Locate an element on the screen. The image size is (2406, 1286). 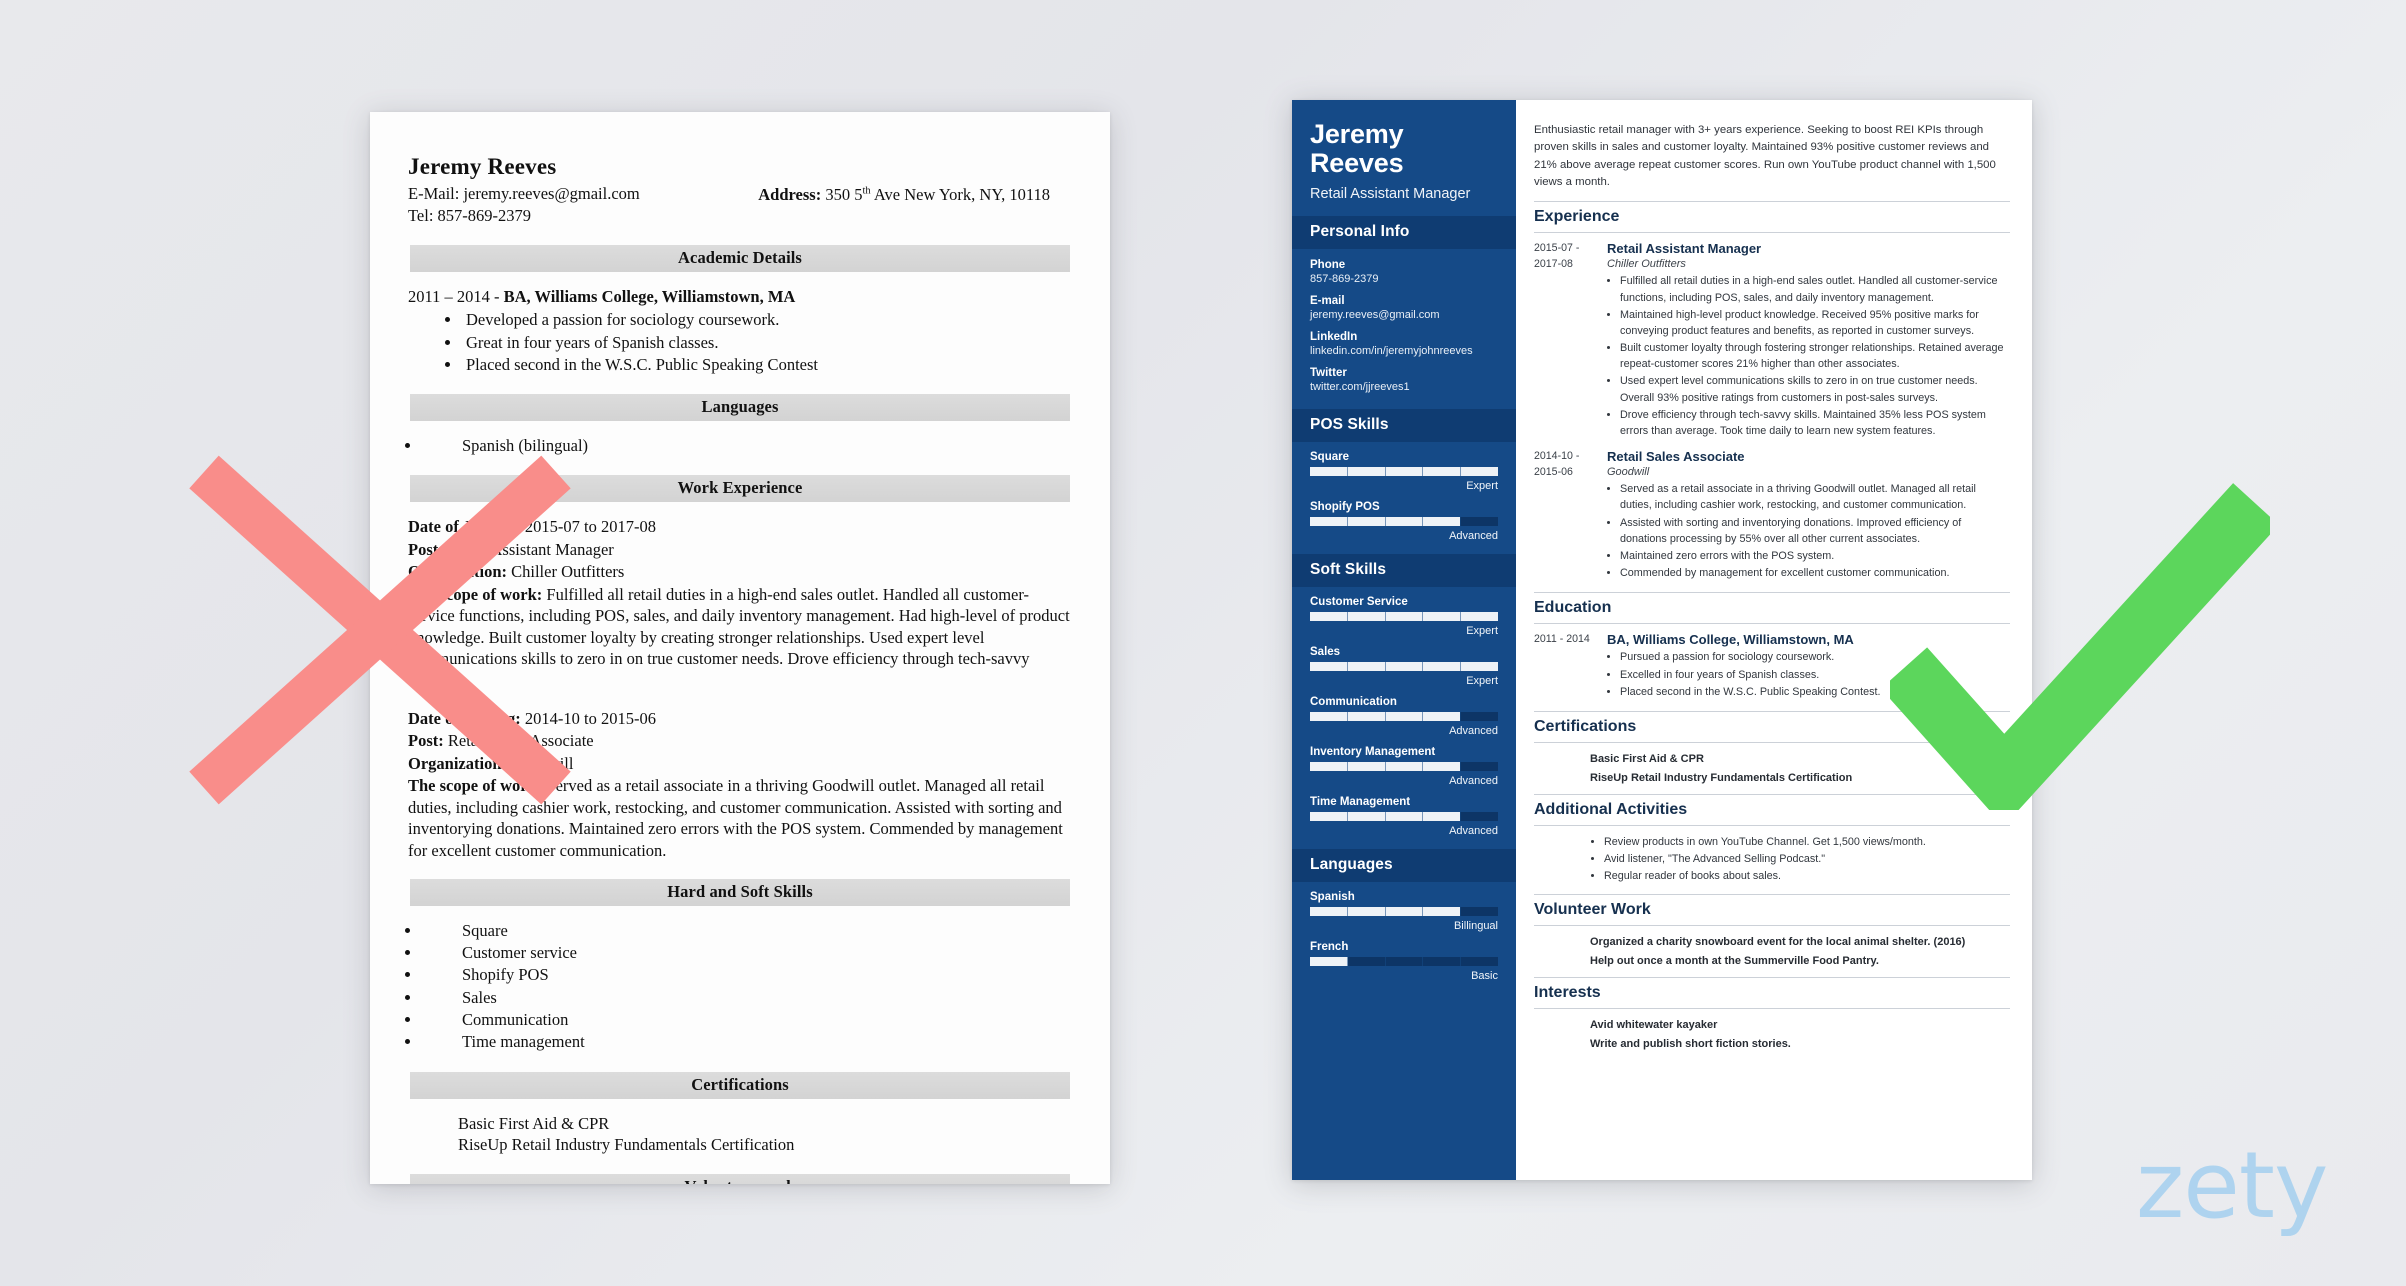
good-contact-value: linkedin.com/in/jeremyjohnreeves is located at coordinates (1404, 351).